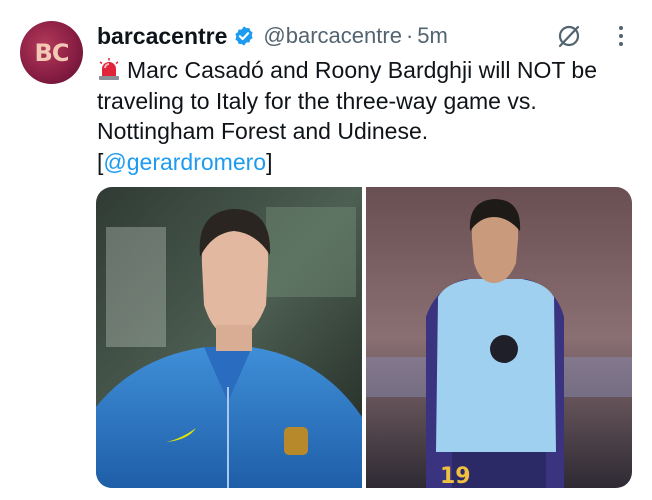 The height and width of the screenshot is (500, 652). I want to click on avatar: BC, so click(51, 52).